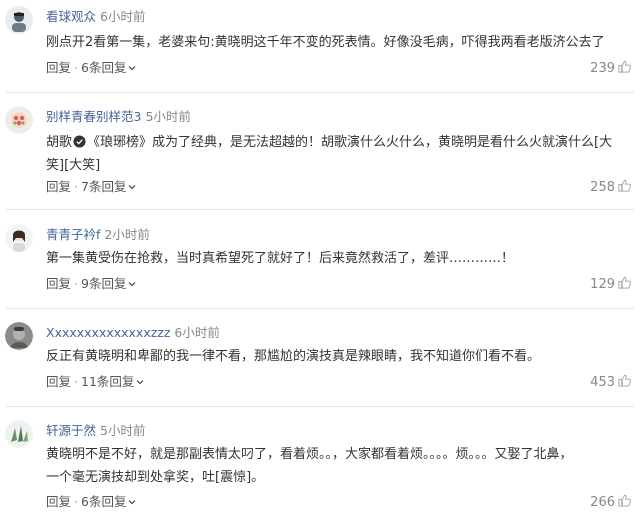 The height and width of the screenshot is (520, 640). I want to click on like-button: 266, so click(611, 502).